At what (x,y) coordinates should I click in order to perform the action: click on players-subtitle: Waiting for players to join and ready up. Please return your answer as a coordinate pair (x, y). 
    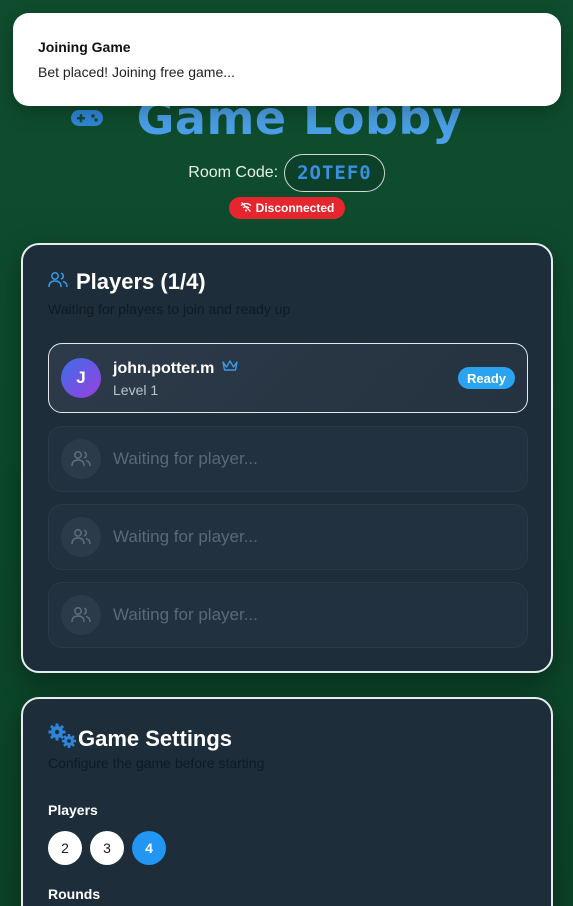
    Looking at the image, I should click on (169, 309).